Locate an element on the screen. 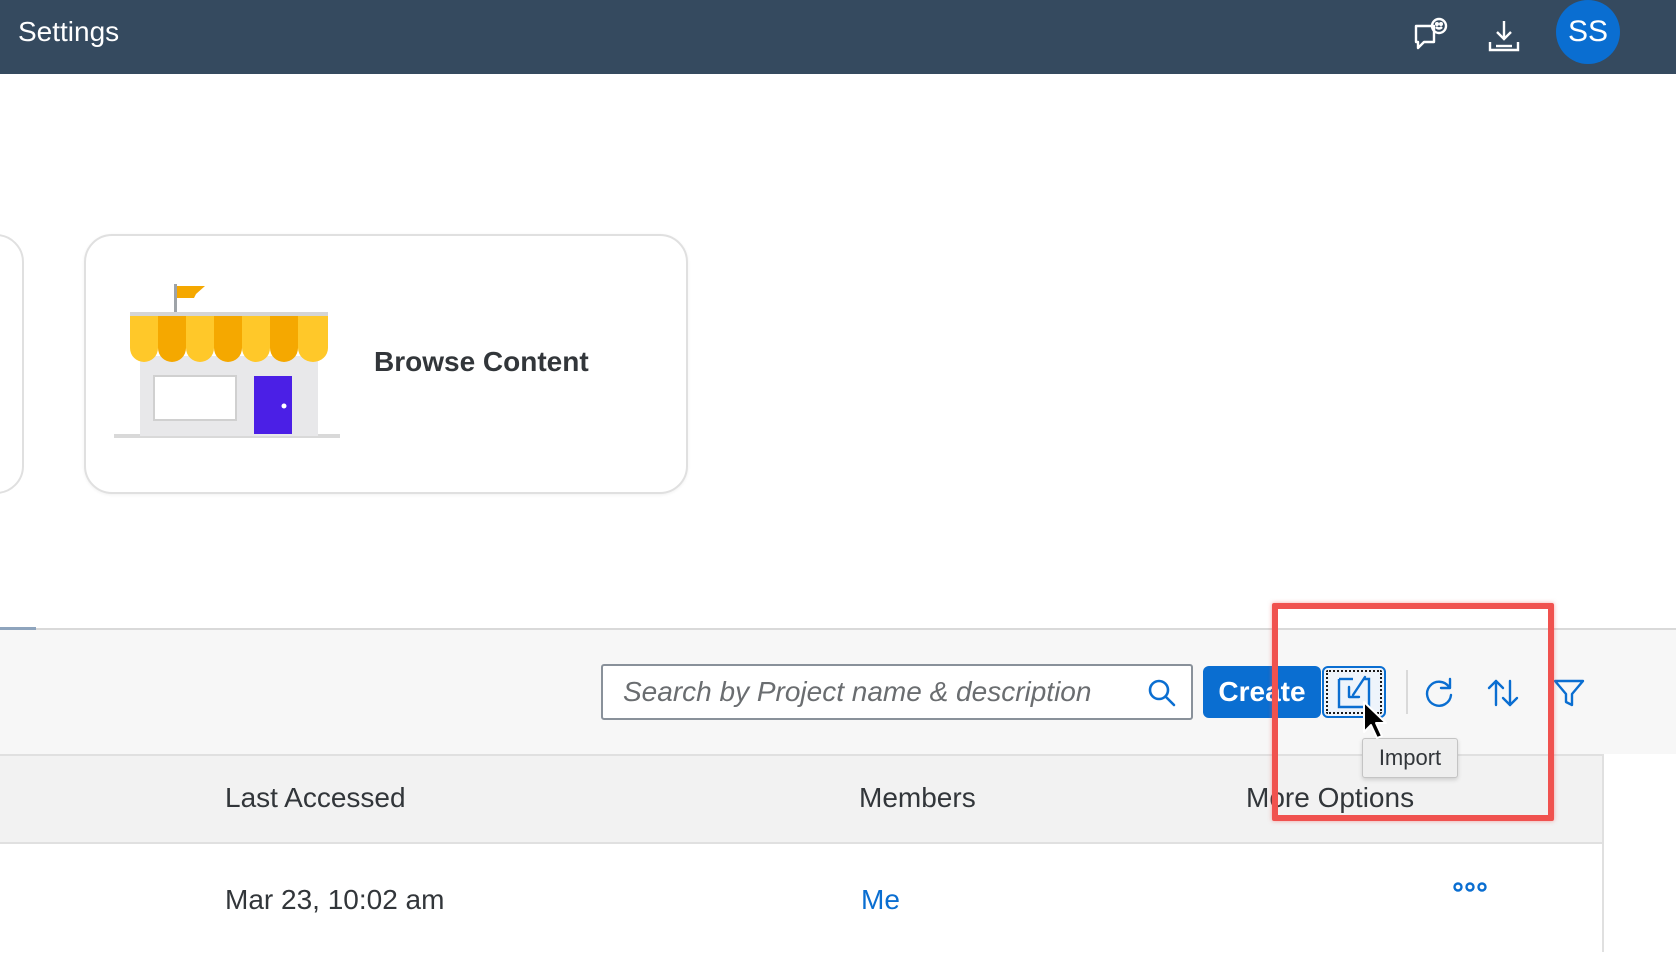  project-search-field is located at coordinates (897, 692).